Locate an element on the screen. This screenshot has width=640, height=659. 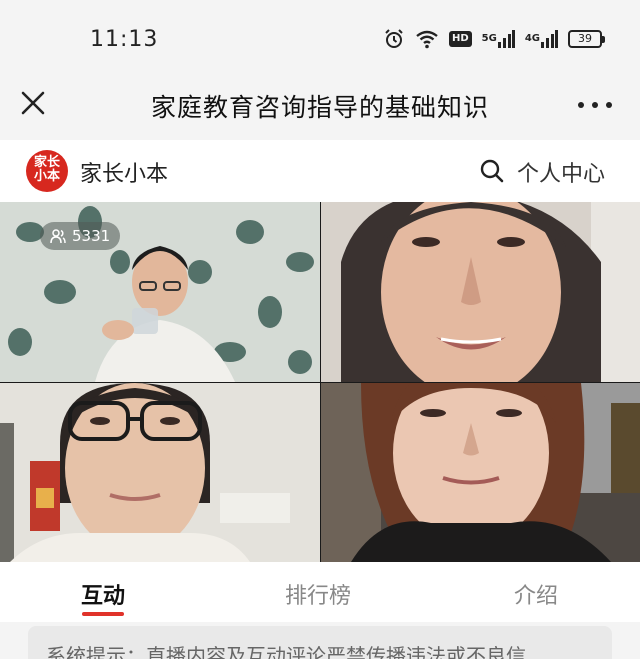
notice-area: 系统提示：直播内容及互动评论严禁传播违法或不良信 is located at coordinates (320, 640).